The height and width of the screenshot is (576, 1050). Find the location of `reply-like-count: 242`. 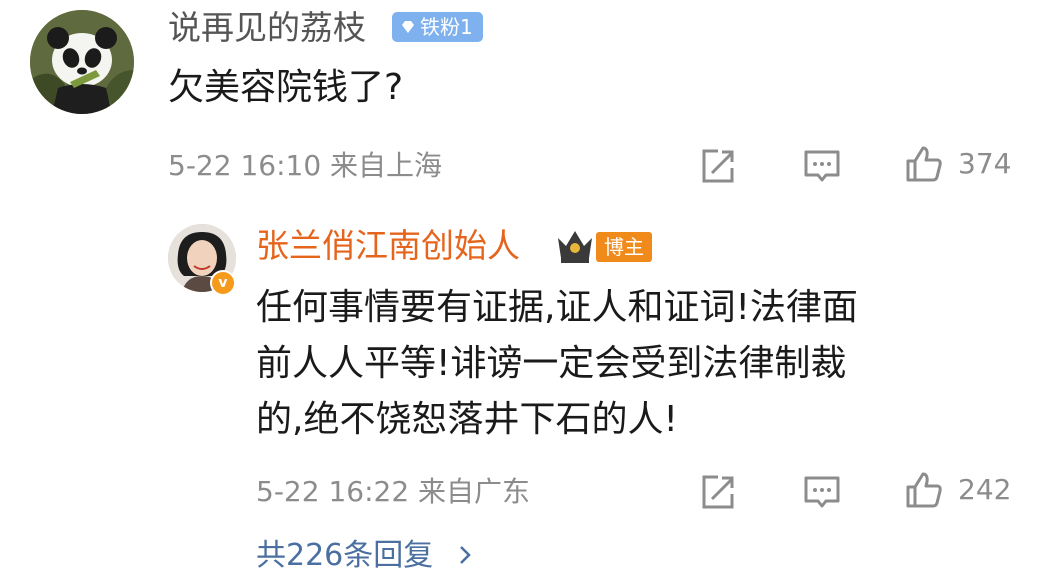

reply-like-count: 242 is located at coordinates (985, 489).